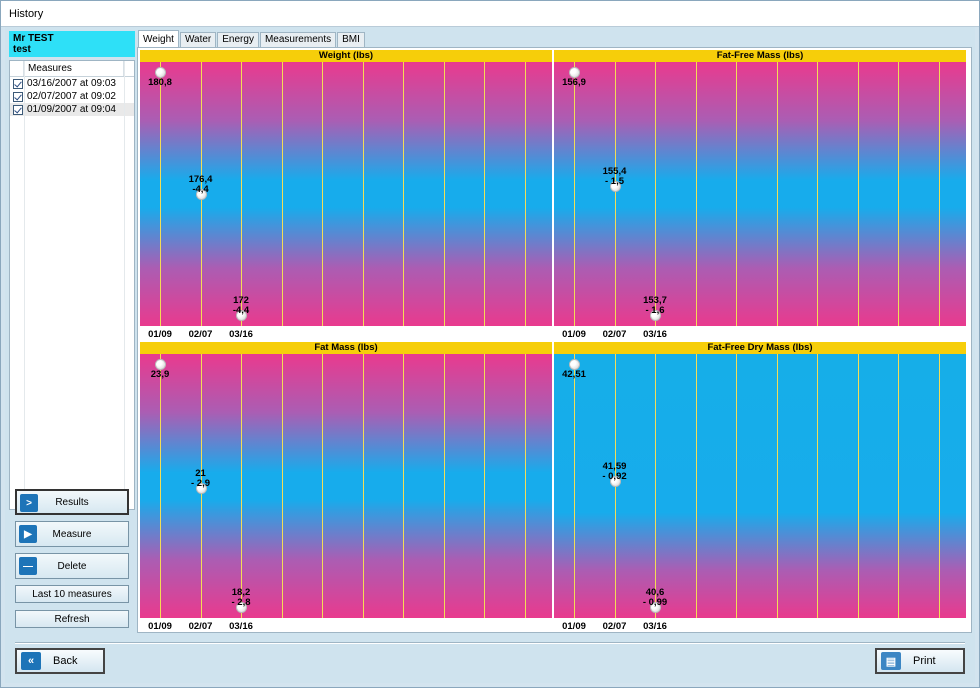 The width and height of the screenshot is (980, 688). I want to click on refresh-button: Refresh, so click(72, 619).